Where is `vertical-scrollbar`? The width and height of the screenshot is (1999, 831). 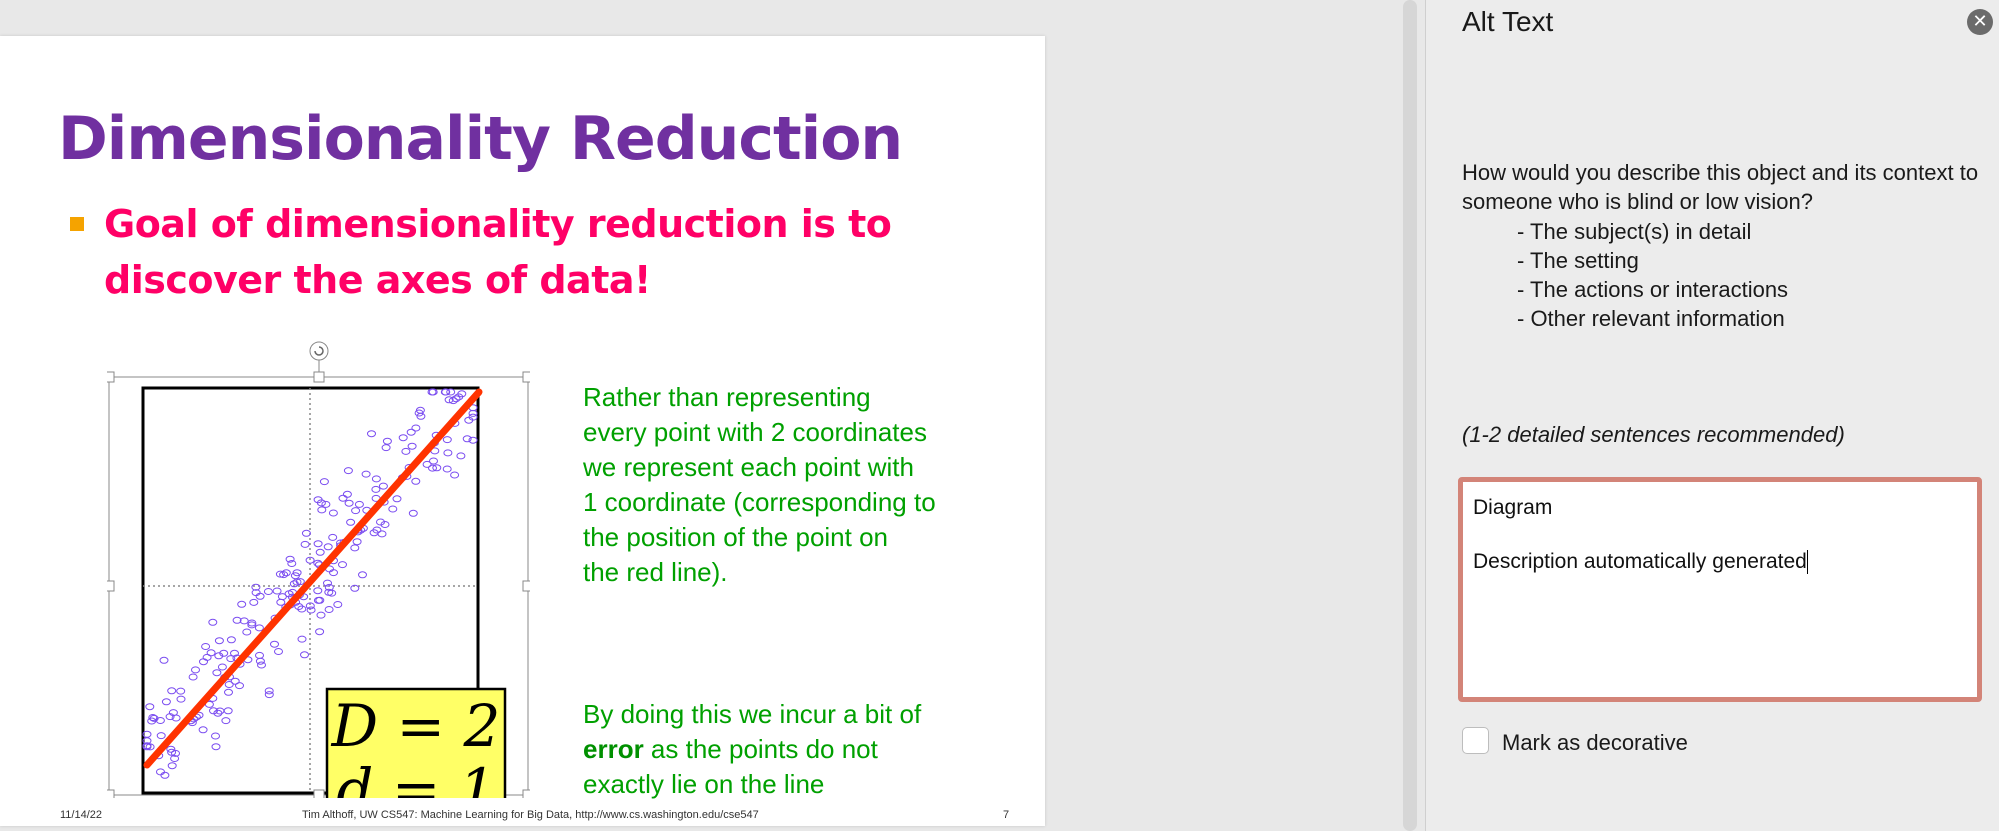 vertical-scrollbar is located at coordinates (1410, 415).